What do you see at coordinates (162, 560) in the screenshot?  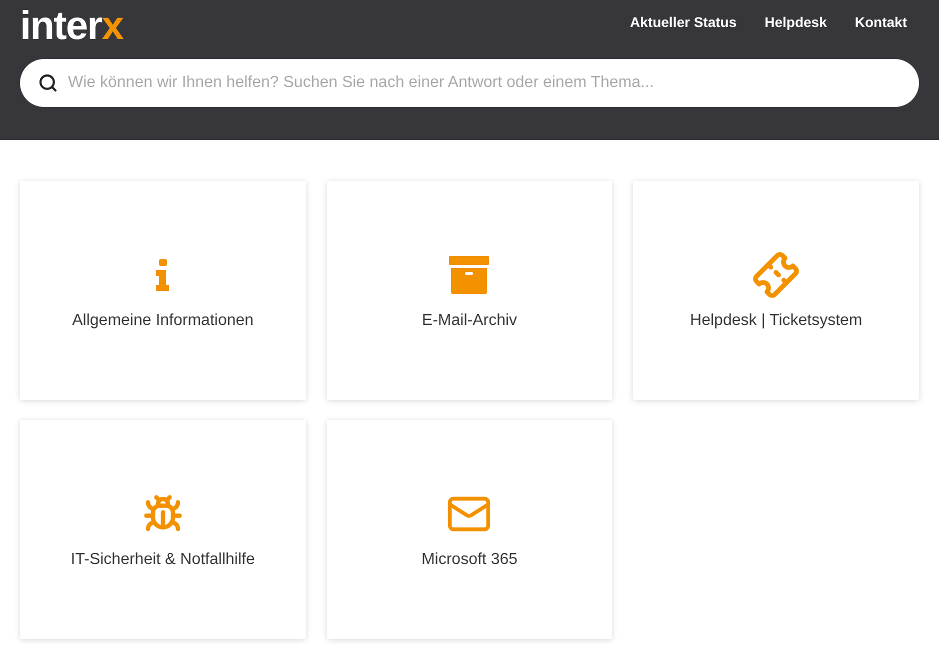 I see `card-label: IT-Sicherheit & Notfallhilfe` at bounding box center [162, 560].